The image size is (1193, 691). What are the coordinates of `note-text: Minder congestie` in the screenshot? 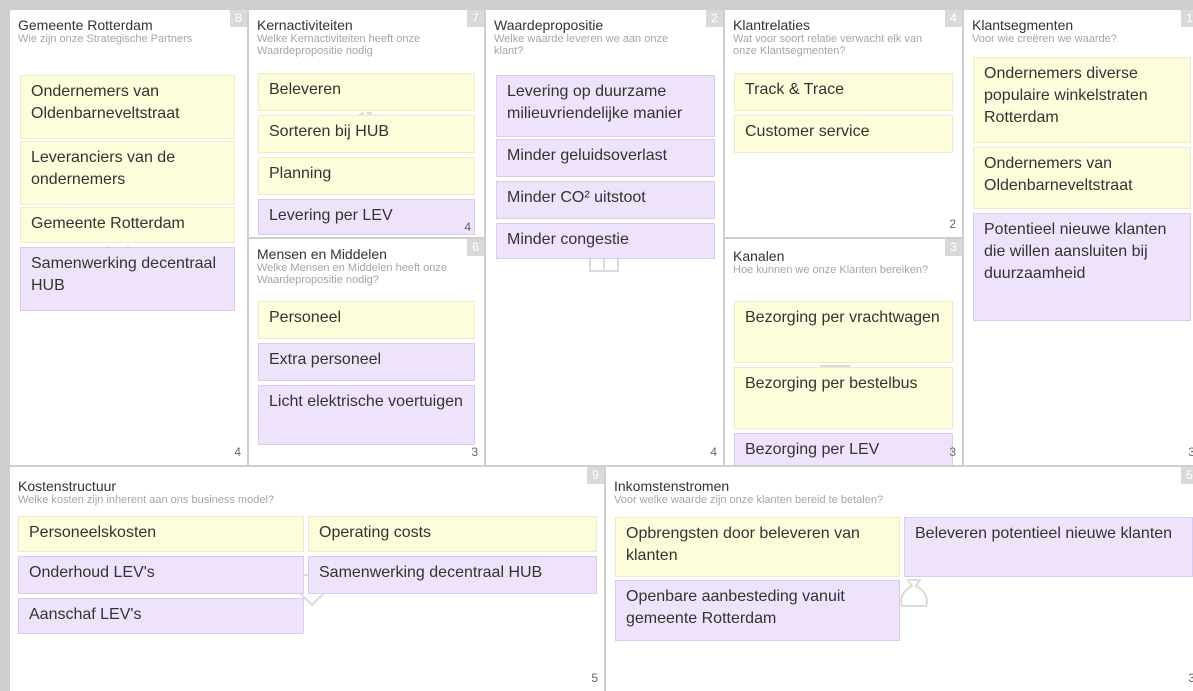 It's located at (568, 239).